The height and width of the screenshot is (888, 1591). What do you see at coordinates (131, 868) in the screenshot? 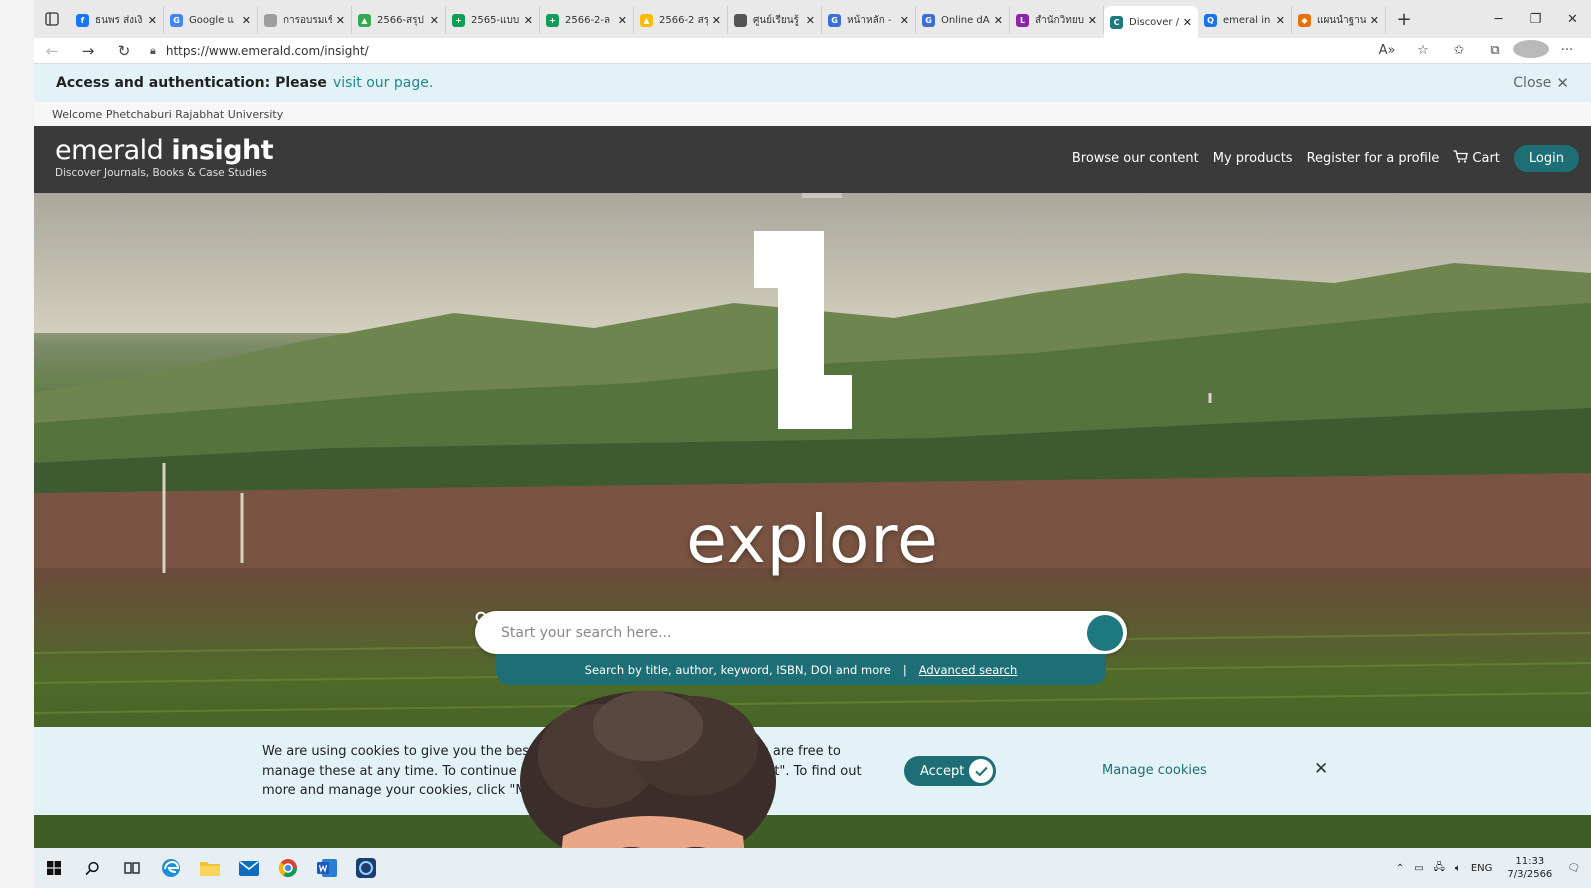
I see `task-view-icon` at bounding box center [131, 868].